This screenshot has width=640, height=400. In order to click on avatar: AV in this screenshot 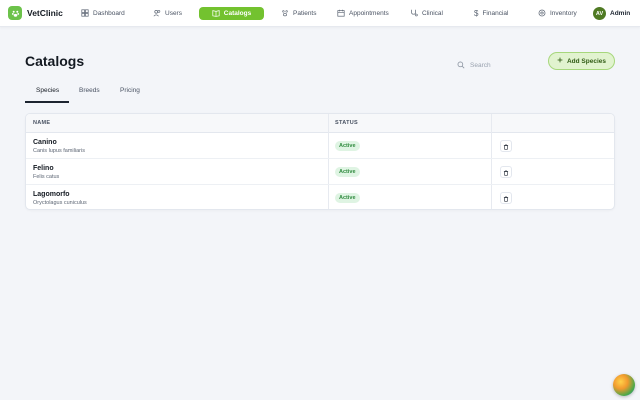, I will do `click(599, 13)`.